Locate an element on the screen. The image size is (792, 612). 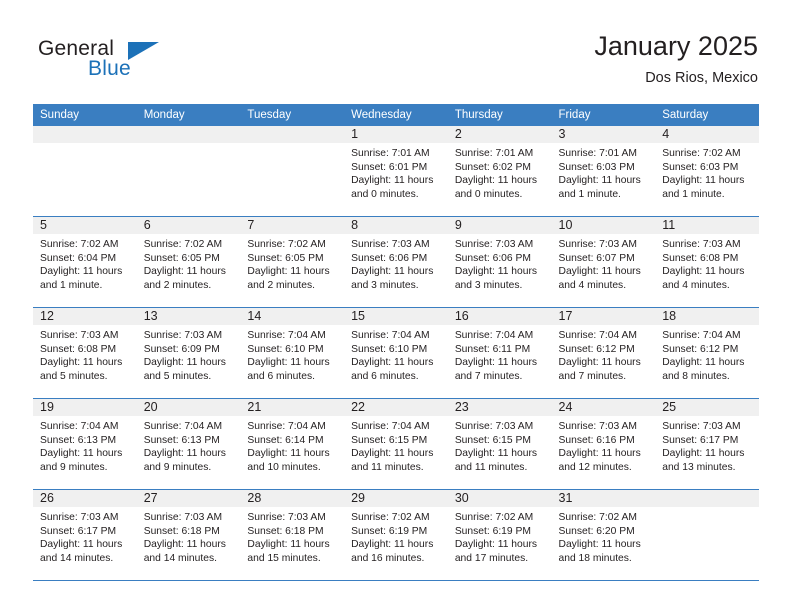
page-subtitle: Dos Rios, Mexico is located at coordinates (701, 78).